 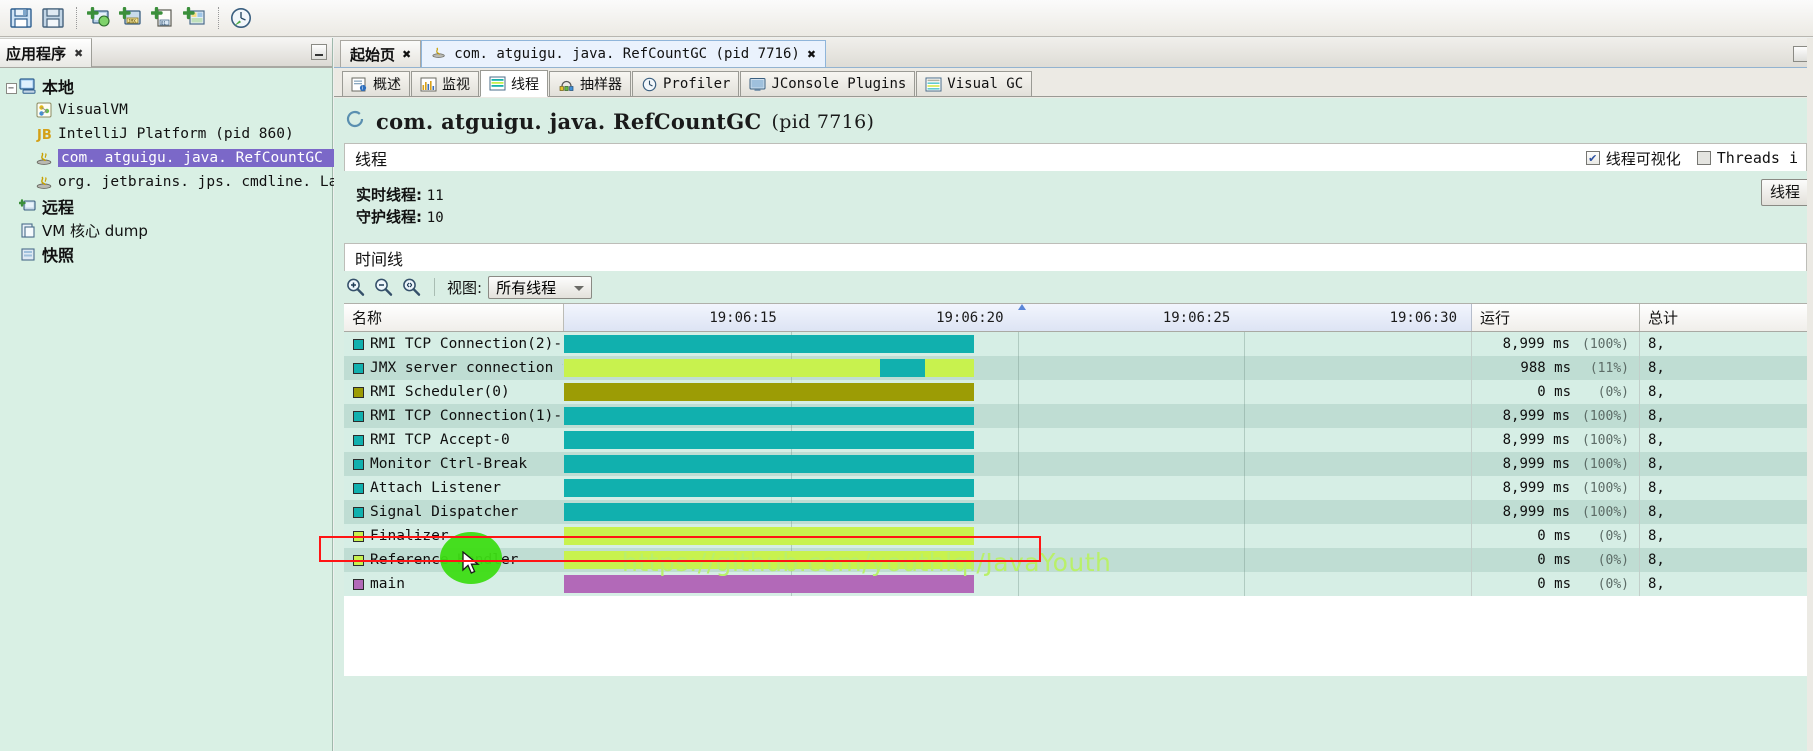 What do you see at coordinates (1784, 192) in the screenshot?
I see `thread-dump-button: 线程` at bounding box center [1784, 192].